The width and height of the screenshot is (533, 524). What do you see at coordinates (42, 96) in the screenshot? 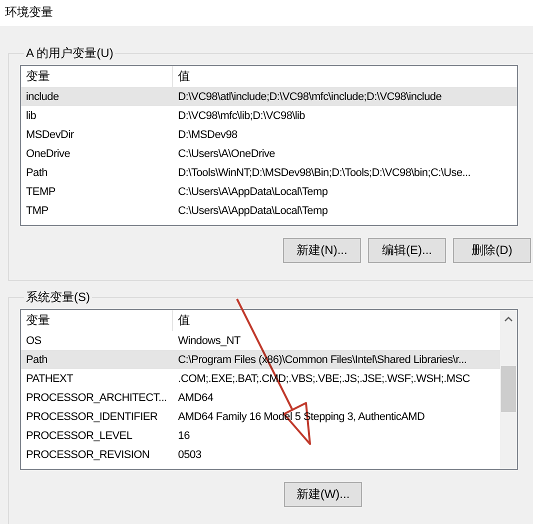
I see `variable-name: include` at bounding box center [42, 96].